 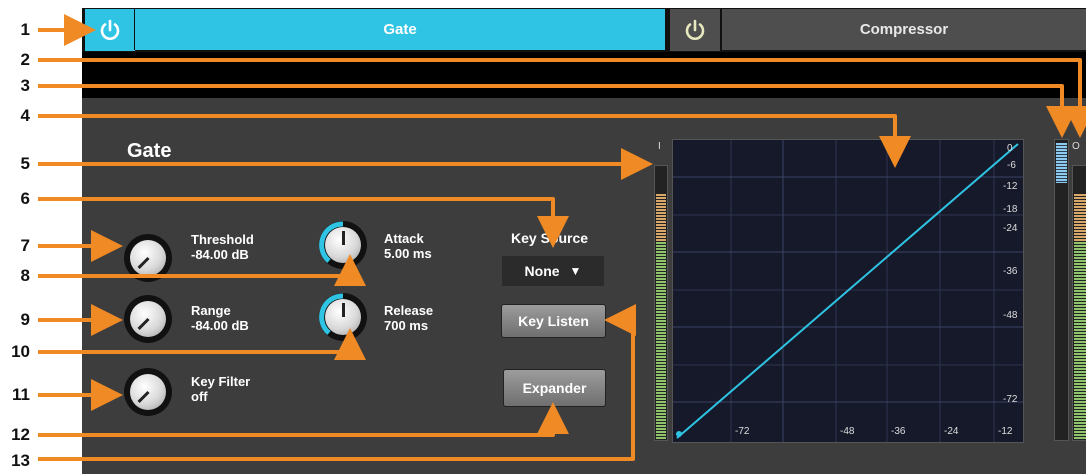 I want to click on callout-number: 2, so click(x=25, y=59).